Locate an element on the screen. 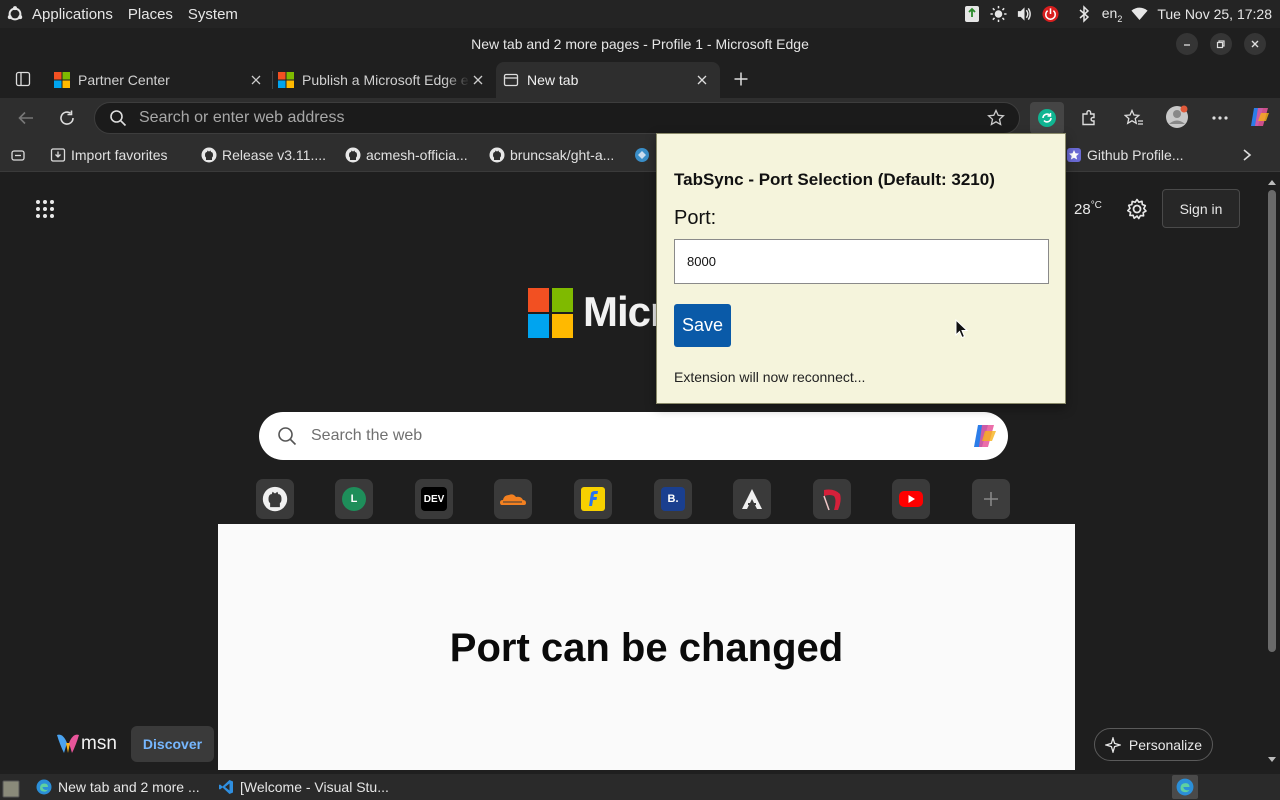 This screenshot has height=800, width=1280. quick-link-github is located at coordinates (275, 499).